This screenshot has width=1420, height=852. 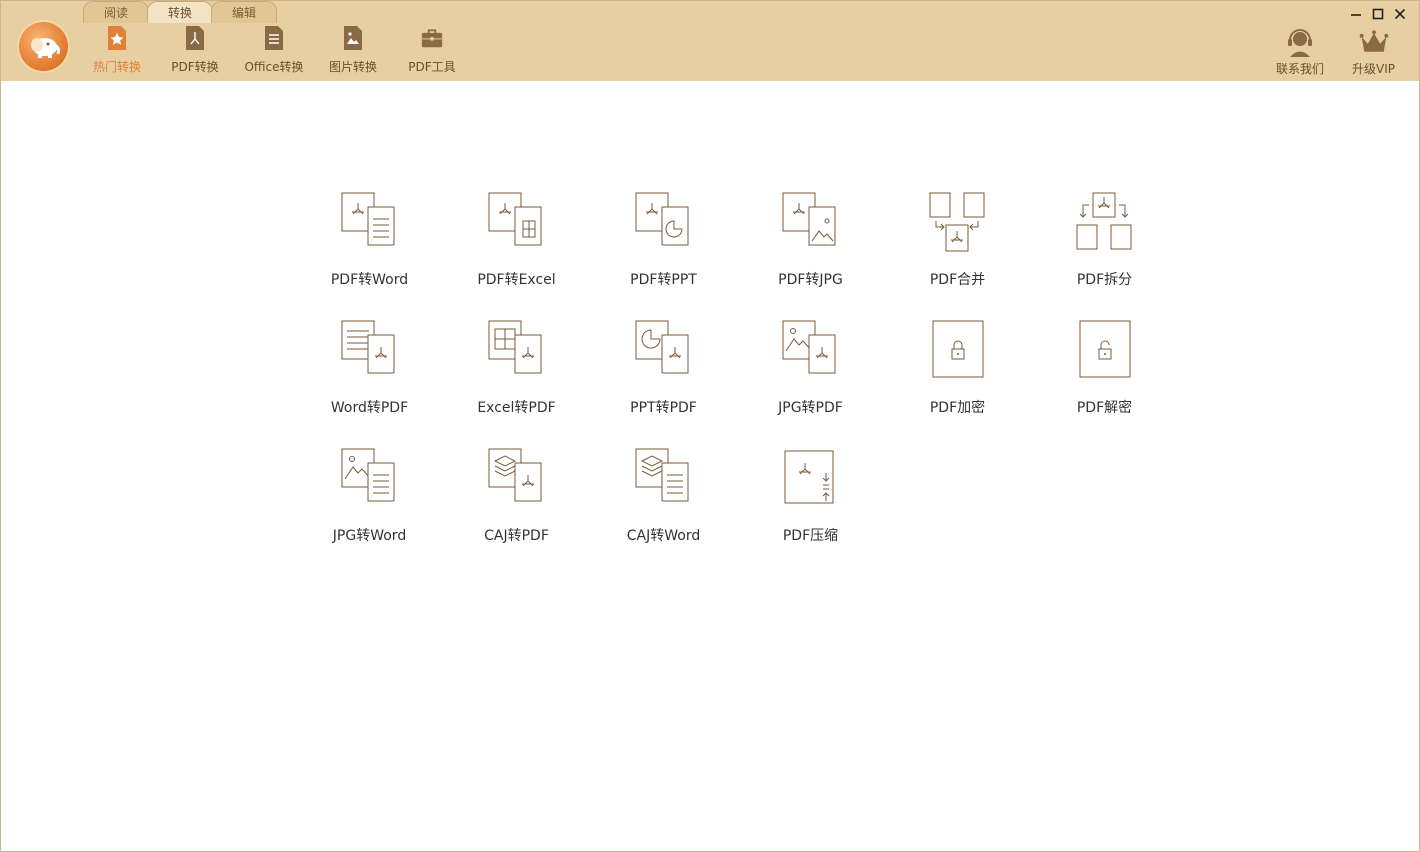 I want to click on toolbar-hot-convert: 热门转换, so click(x=117, y=50).